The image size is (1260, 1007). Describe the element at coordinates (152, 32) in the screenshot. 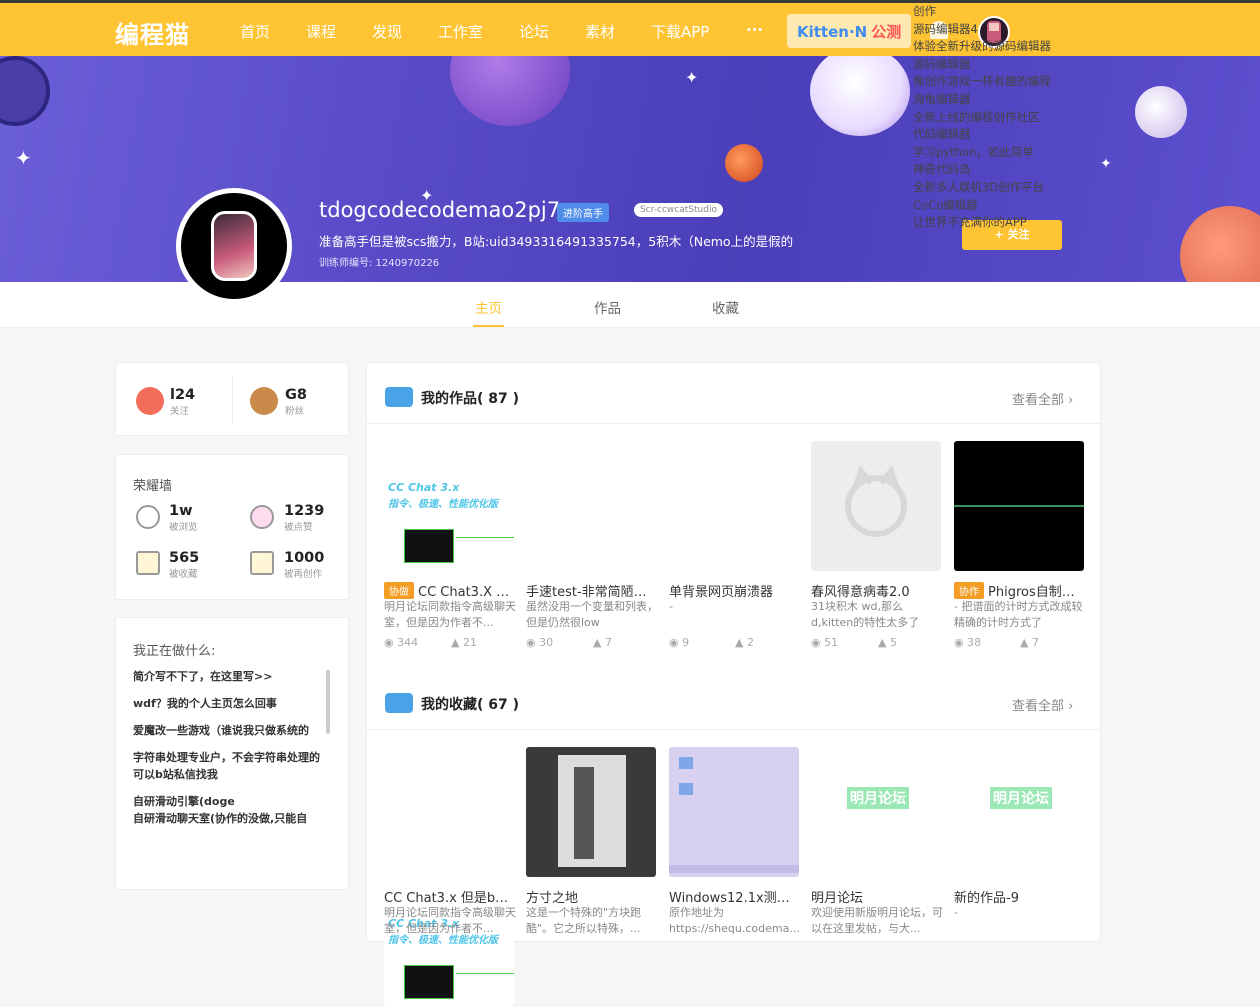

I see `site-logo: 编程猫` at that location.